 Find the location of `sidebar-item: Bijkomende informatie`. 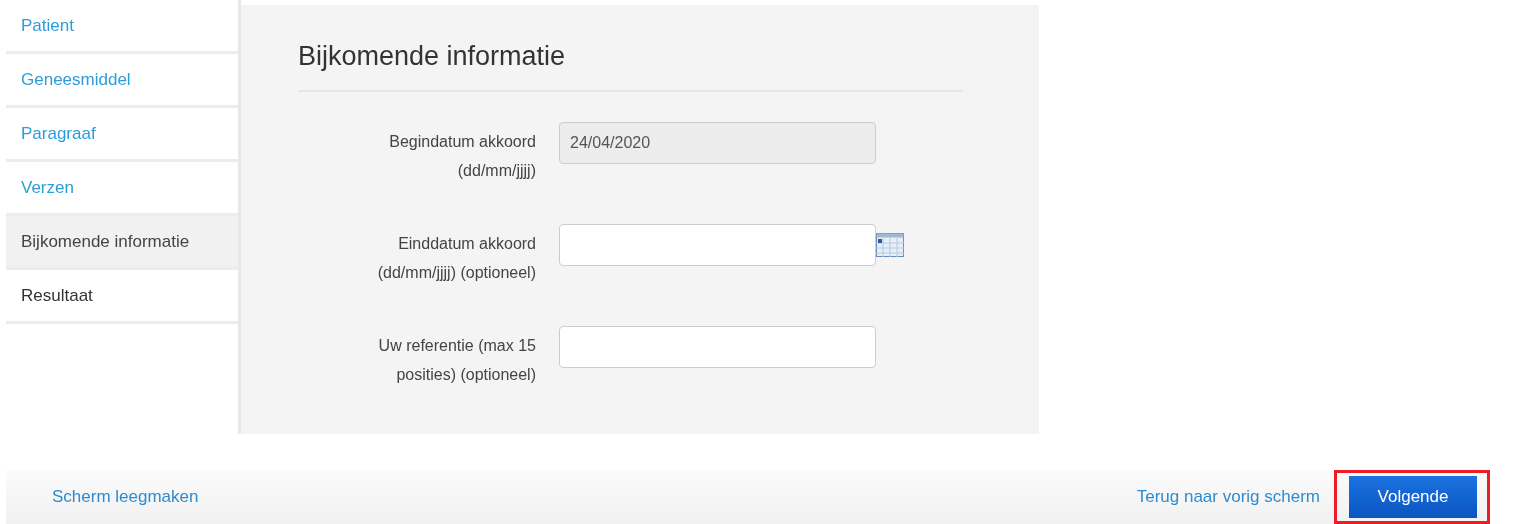

sidebar-item: Bijkomende informatie is located at coordinates (122, 243).